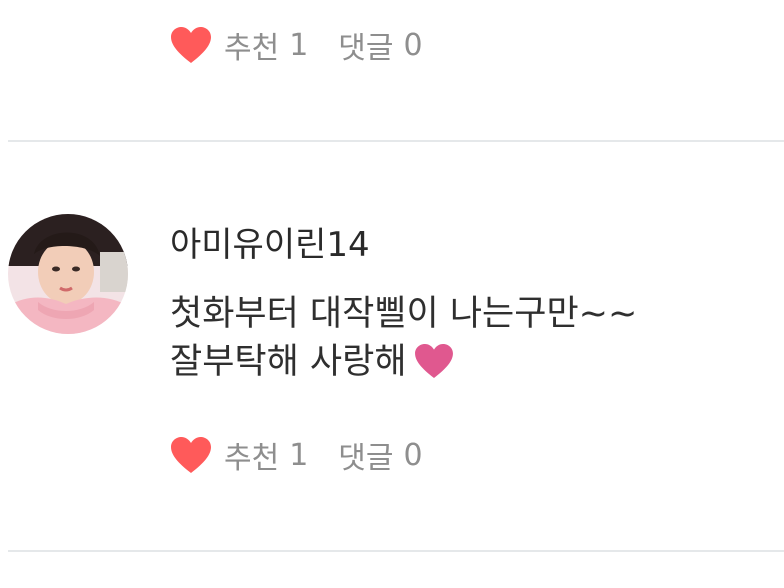  I want to click on pink-heart-emoji-icon, so click(434, 367).